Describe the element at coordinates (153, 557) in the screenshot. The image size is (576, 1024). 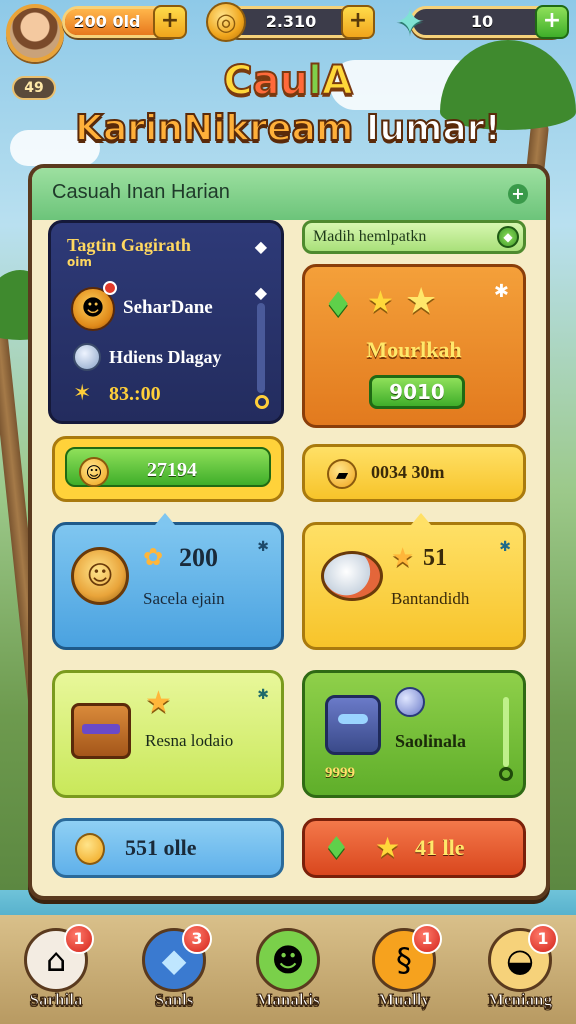
I see `flame-icon: ✿` at that location.